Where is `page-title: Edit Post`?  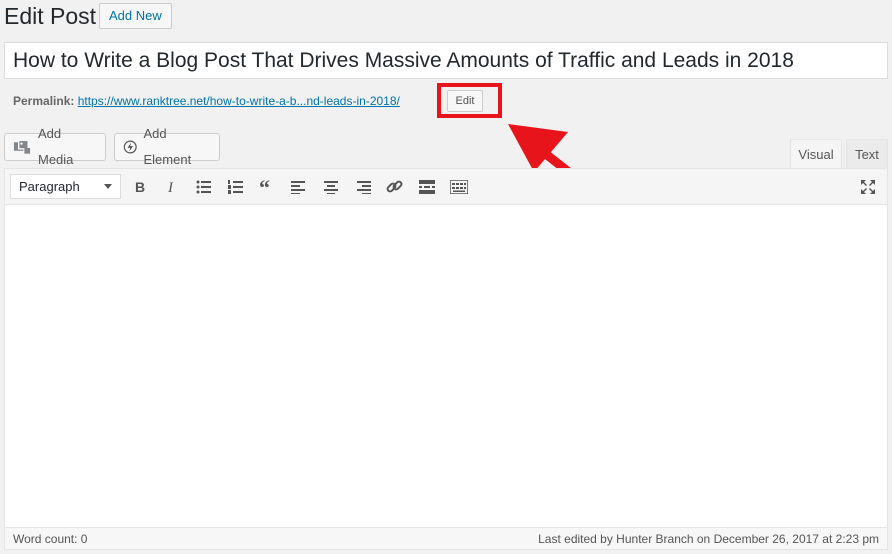 page-title: Edit Post is located at coordinates (50, 16).